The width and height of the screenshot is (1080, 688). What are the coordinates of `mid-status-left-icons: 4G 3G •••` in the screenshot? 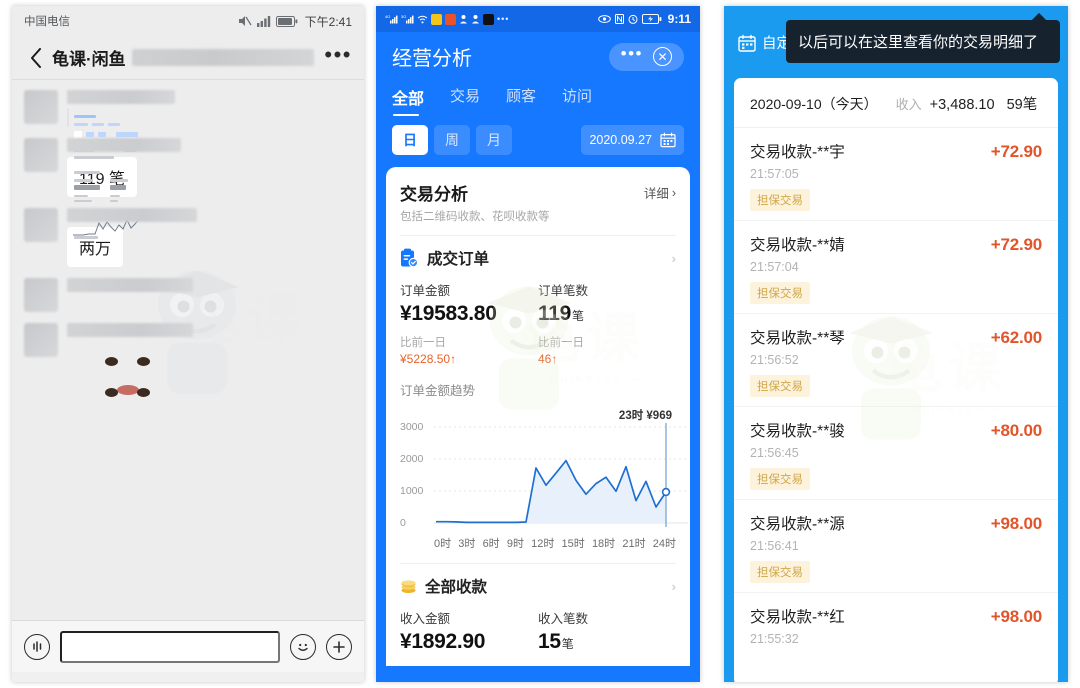 It's located at (491, 19).